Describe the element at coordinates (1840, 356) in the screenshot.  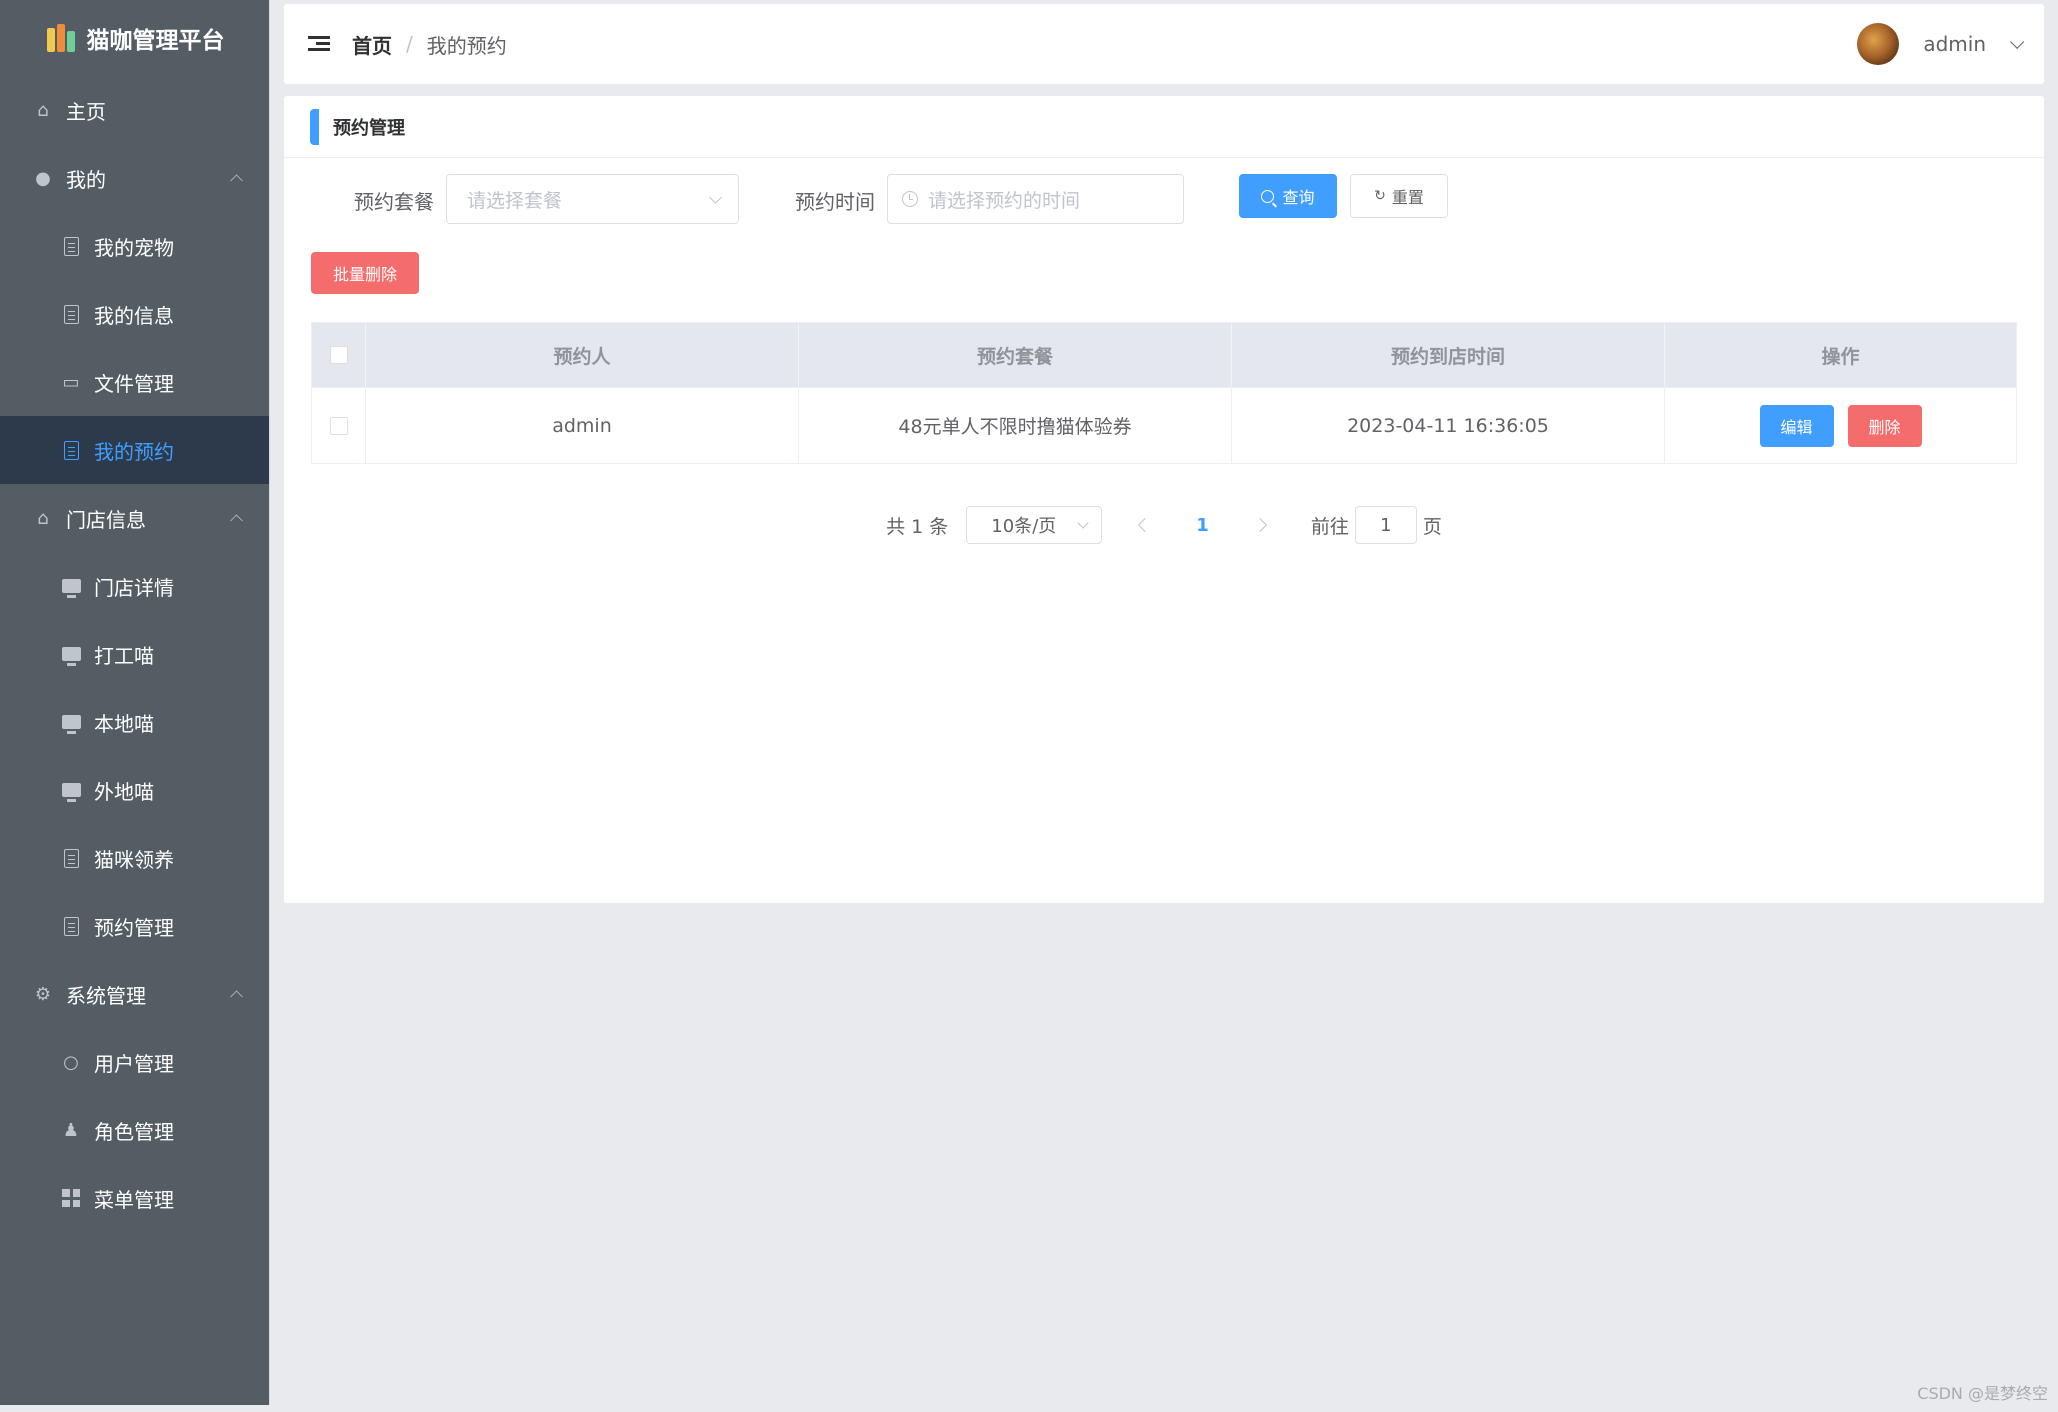
I see `column-header-actions: 操作` at that location.